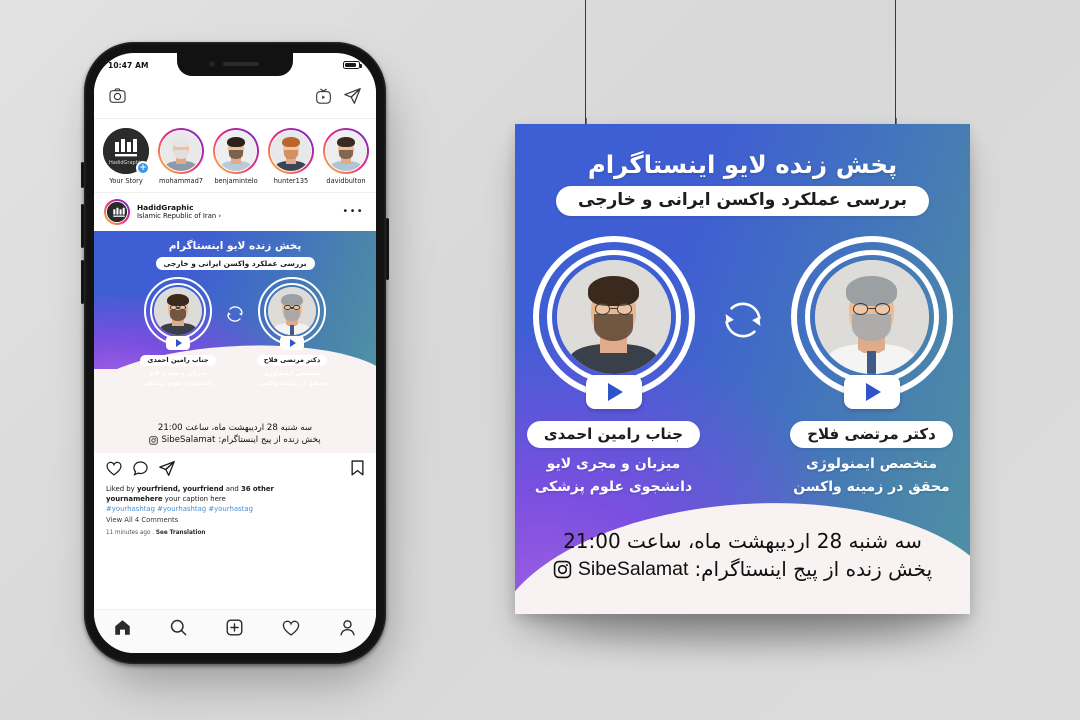 This screenshot has height=720, width=1080. What do you see at coordinates (357, 470) in the screenshot?
I see `bookmark-icon` at bounding box center [357, 470].